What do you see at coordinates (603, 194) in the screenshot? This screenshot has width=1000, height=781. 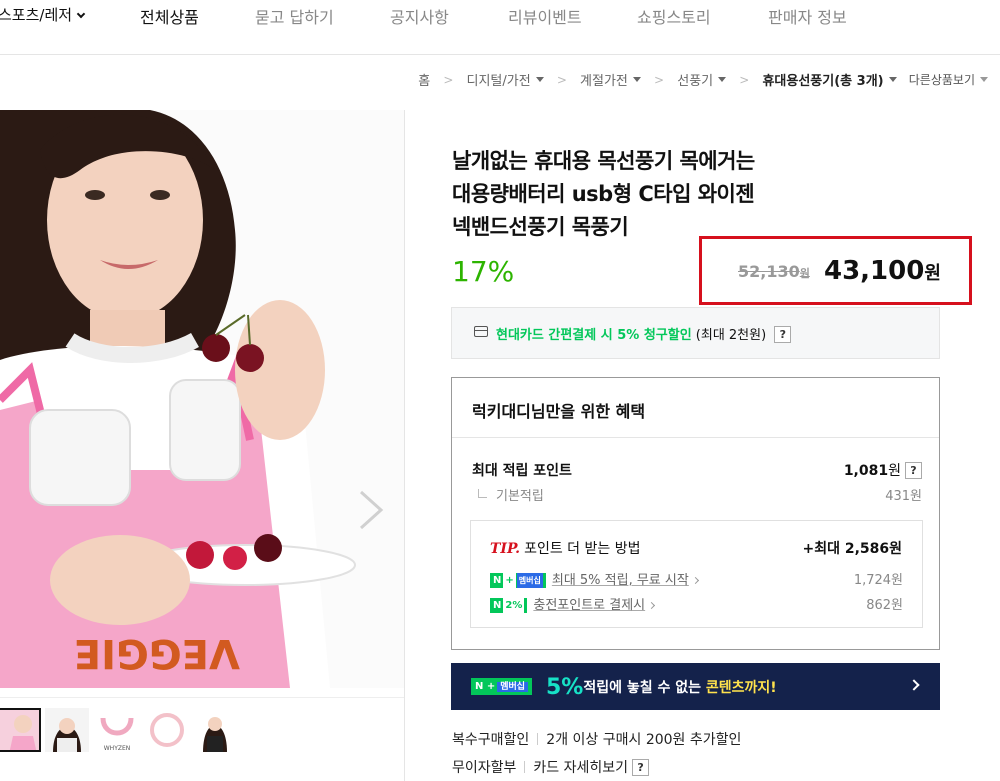 I see `title-line: 대용량배터리 usb형 C타입 와이젠` at bounding box center [603, 194].